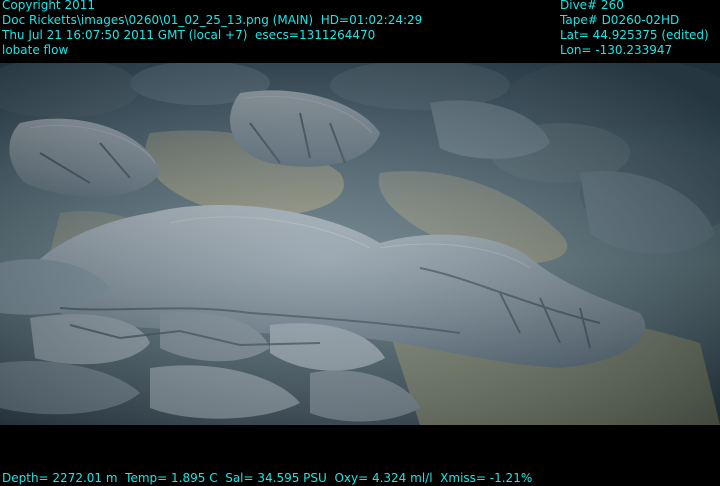 This screenshot has height=486, width=720. I want to click on tape-number-text: Tape# D0260-02HD, so click(620, 20).